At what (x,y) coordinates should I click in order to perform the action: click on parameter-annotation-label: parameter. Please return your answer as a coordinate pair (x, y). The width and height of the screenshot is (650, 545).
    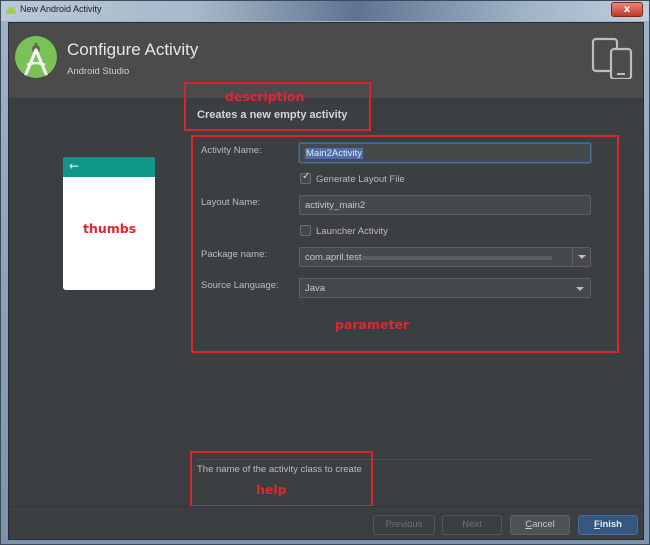
    Looking at the image, I should click on (372, 324).